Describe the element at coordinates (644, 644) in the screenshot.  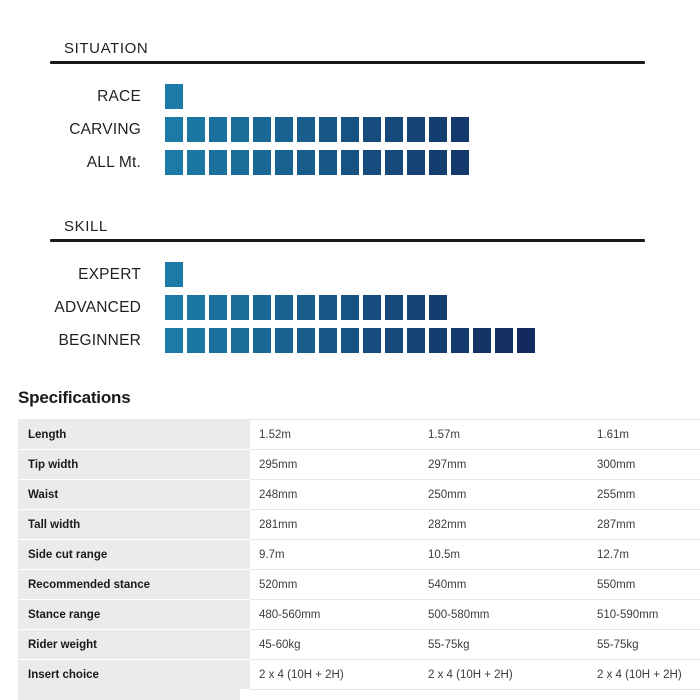
I see `spec-value-cell: 55-75kg` at that location.